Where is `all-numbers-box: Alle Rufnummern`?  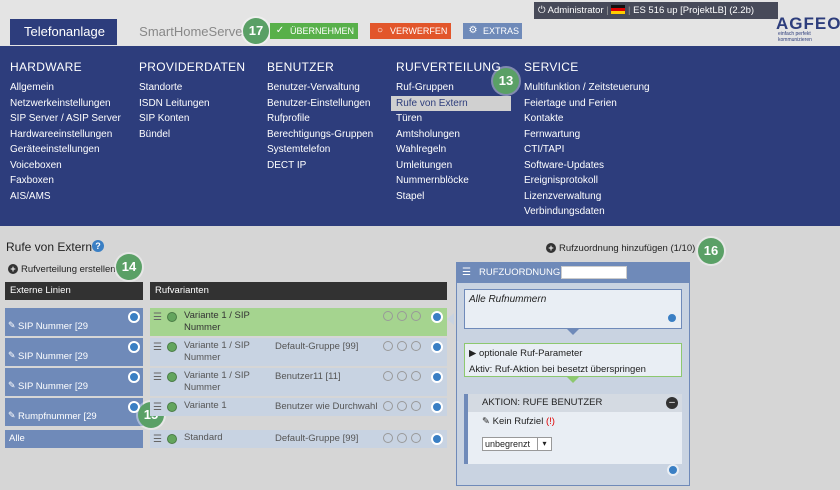 all-numbers-box: Alle Rufnummern is located at coordinates (573, 309).